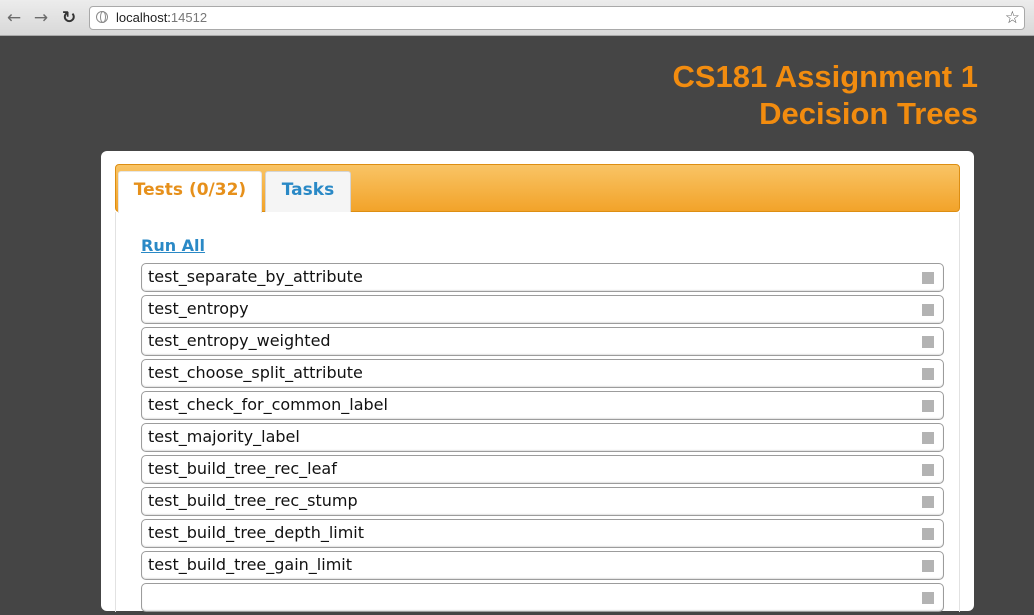 Image resolution: width=1034 pixels, height=615 pixels. Describe the element at coordinates (868, 113) in the screenshot. I see `page-title-line-2: Decision Trees` at that location.